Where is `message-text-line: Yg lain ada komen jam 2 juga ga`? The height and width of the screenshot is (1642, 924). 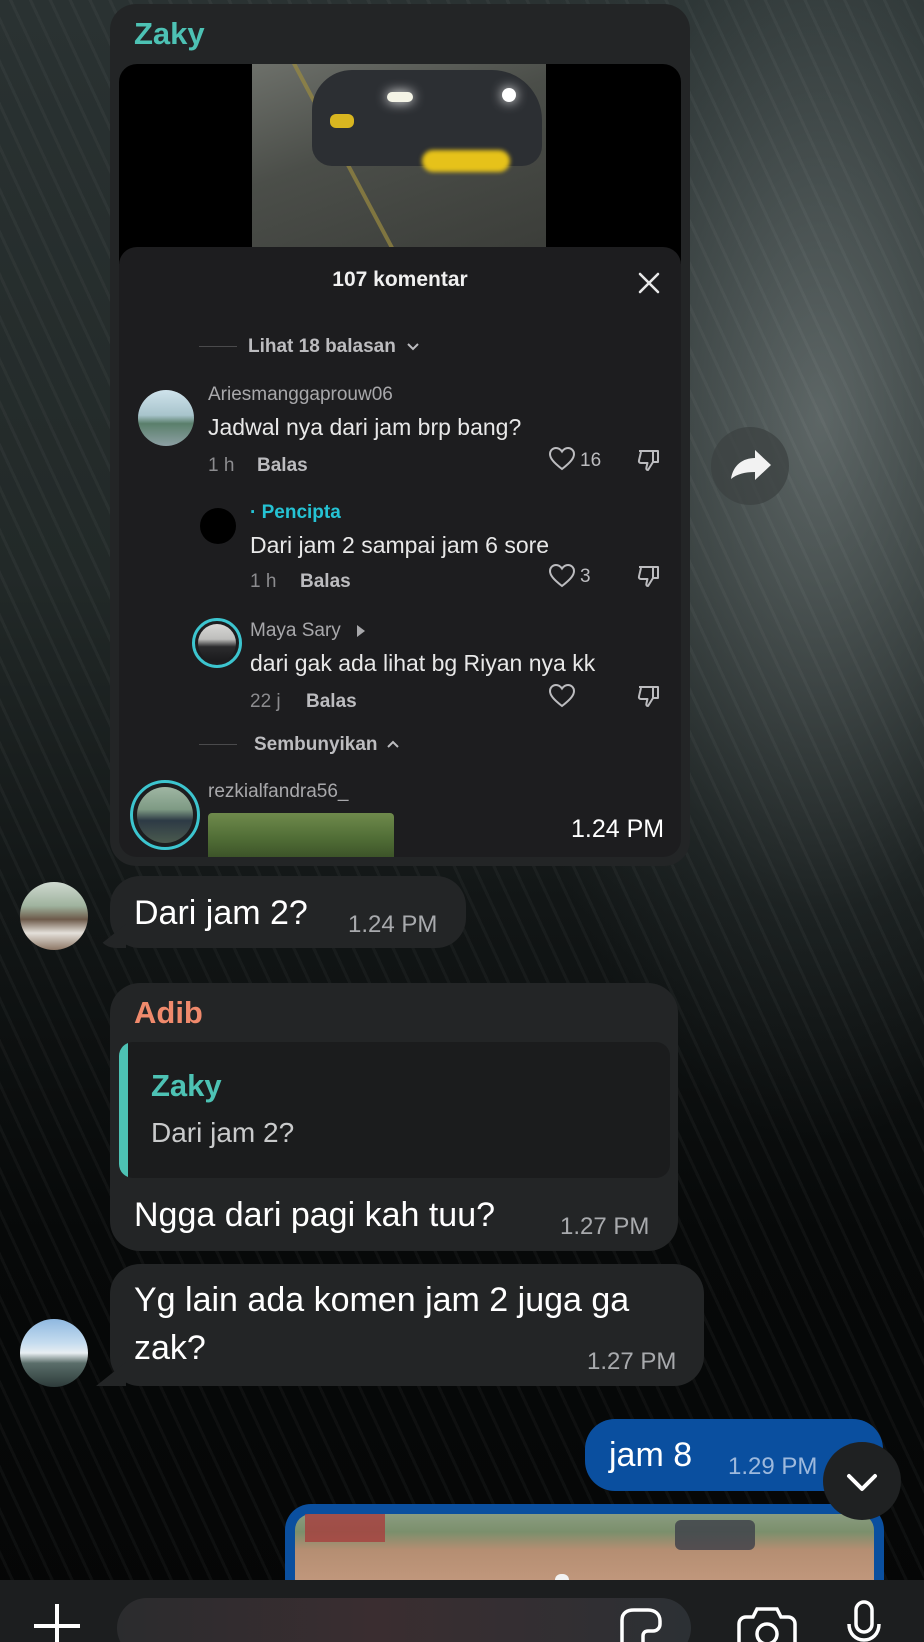
message-text-line: Yg lain ada komen jam 2 juga ga is located at coordinates (382, 1300).